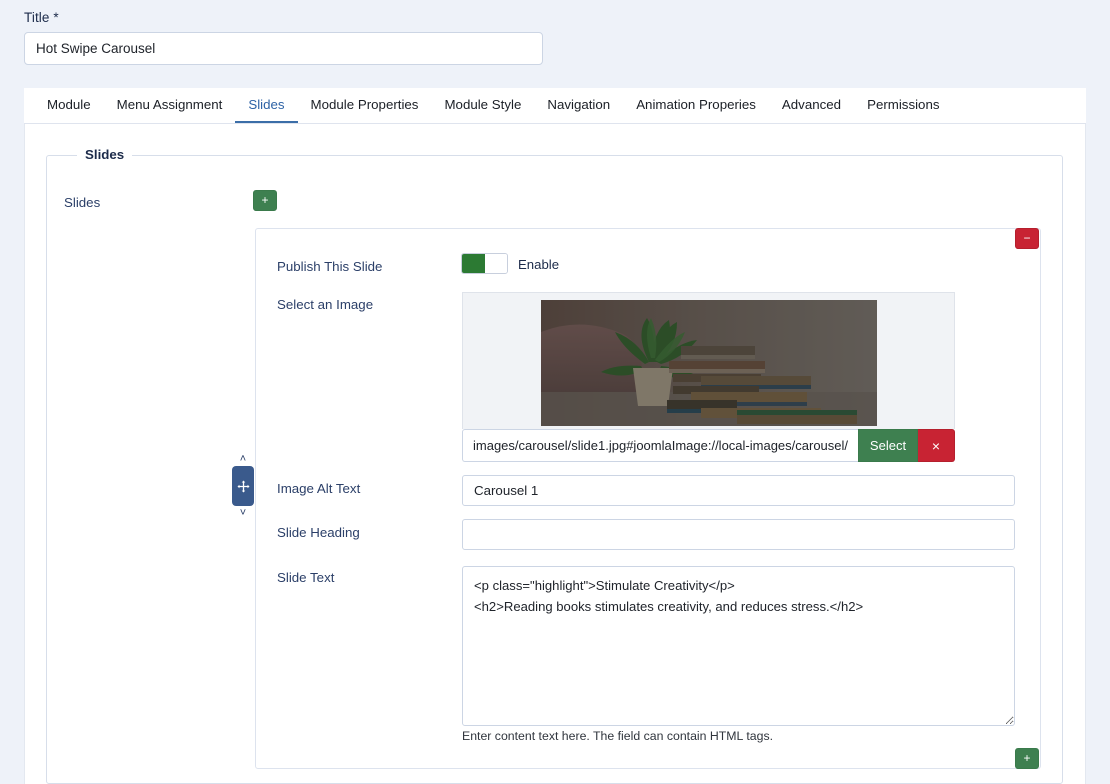 This screenshot has height=784, width=1110. I want to click on tab-module-style: Module Style, so click(482, 105).